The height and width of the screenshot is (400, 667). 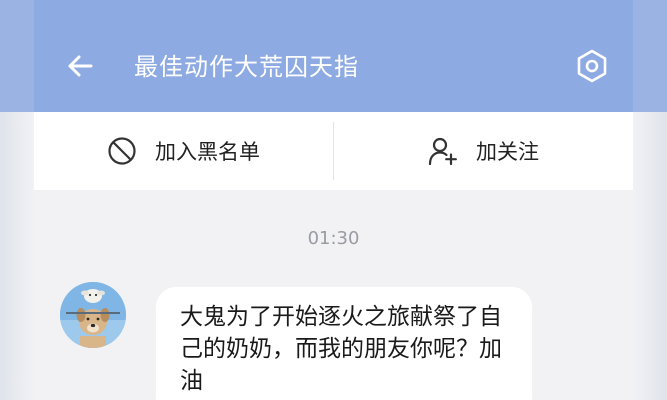 I want to click on block-button: 加入黑名单, so click(x=183, y=151).